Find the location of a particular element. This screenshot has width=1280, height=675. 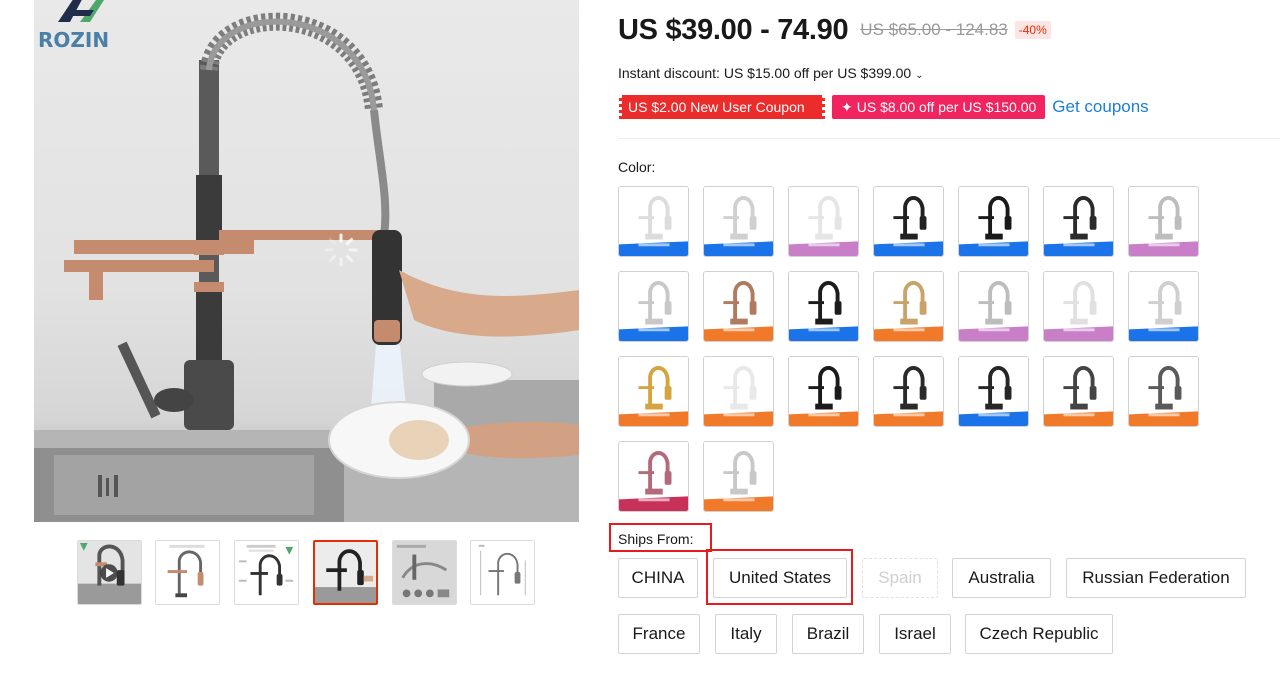

ship-option-label: Brazil is located at coordinates (828, 633).